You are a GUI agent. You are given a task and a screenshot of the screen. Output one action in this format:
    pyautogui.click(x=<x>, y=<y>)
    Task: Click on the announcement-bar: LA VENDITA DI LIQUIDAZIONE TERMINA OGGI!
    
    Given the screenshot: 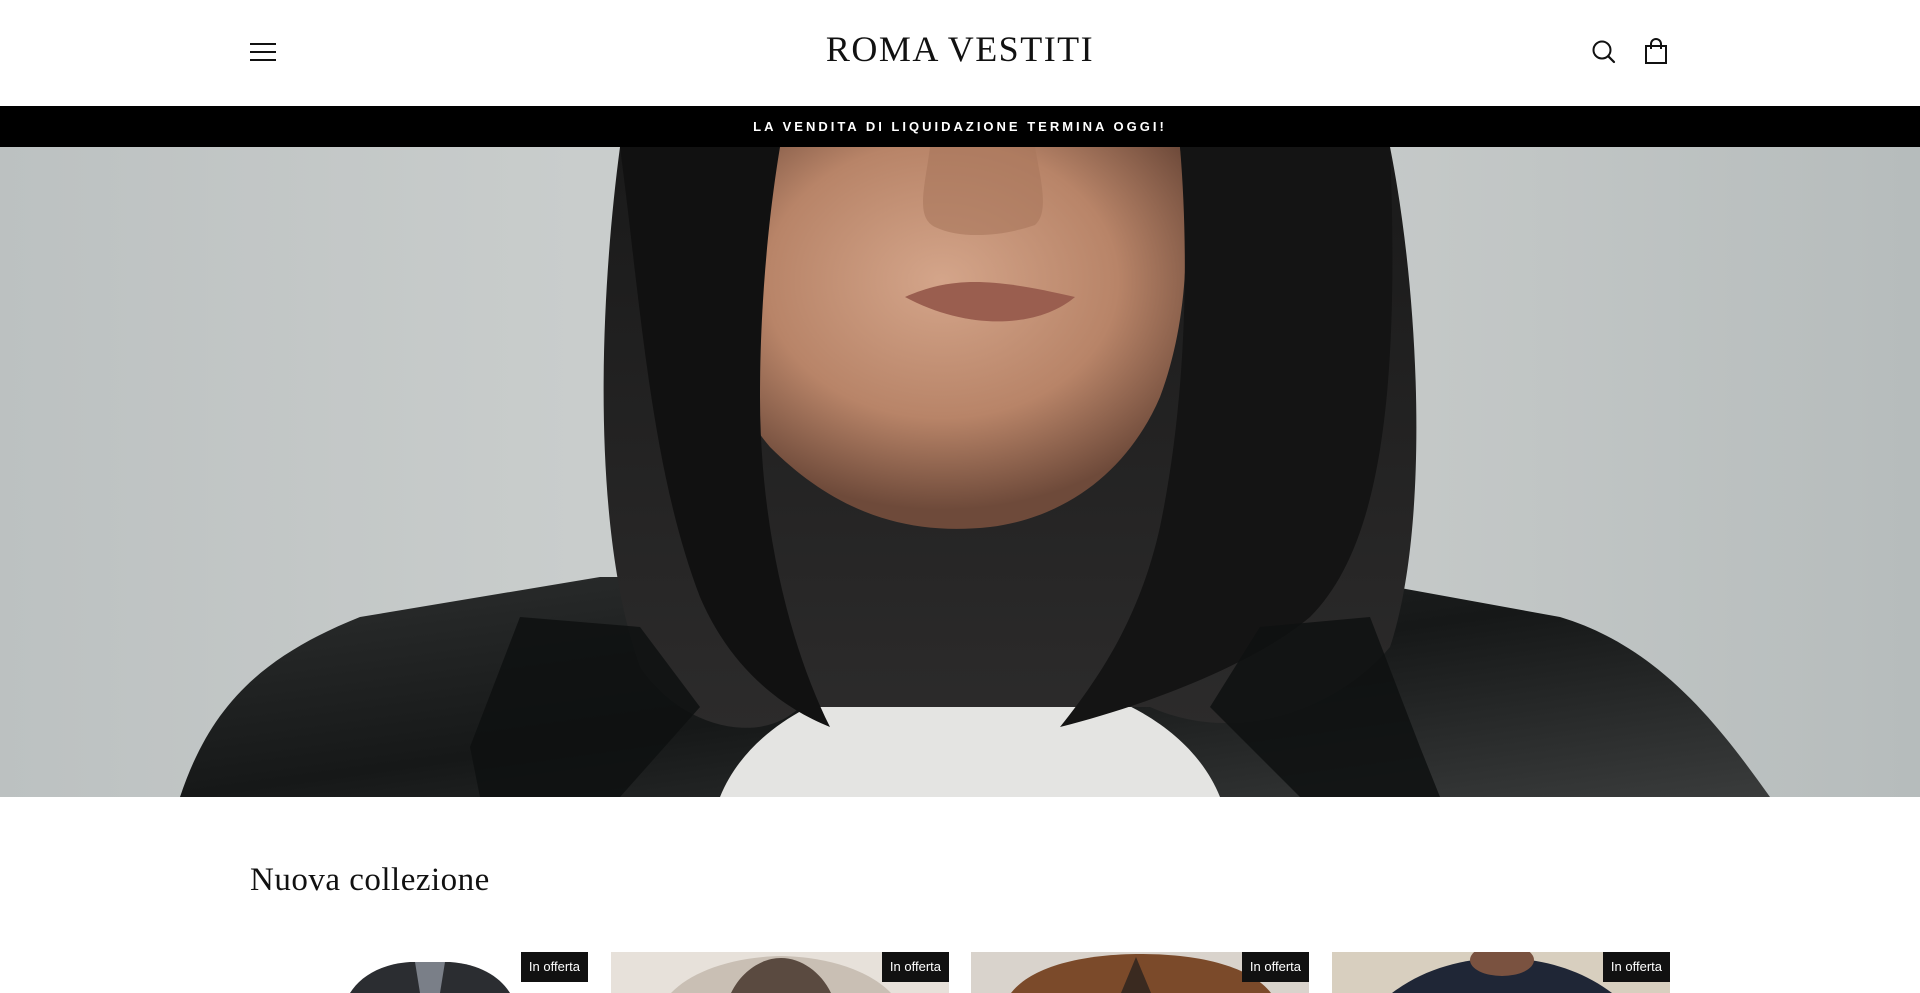 What is the action you would take?
    pyautogui.click(x=960, y=126)
    